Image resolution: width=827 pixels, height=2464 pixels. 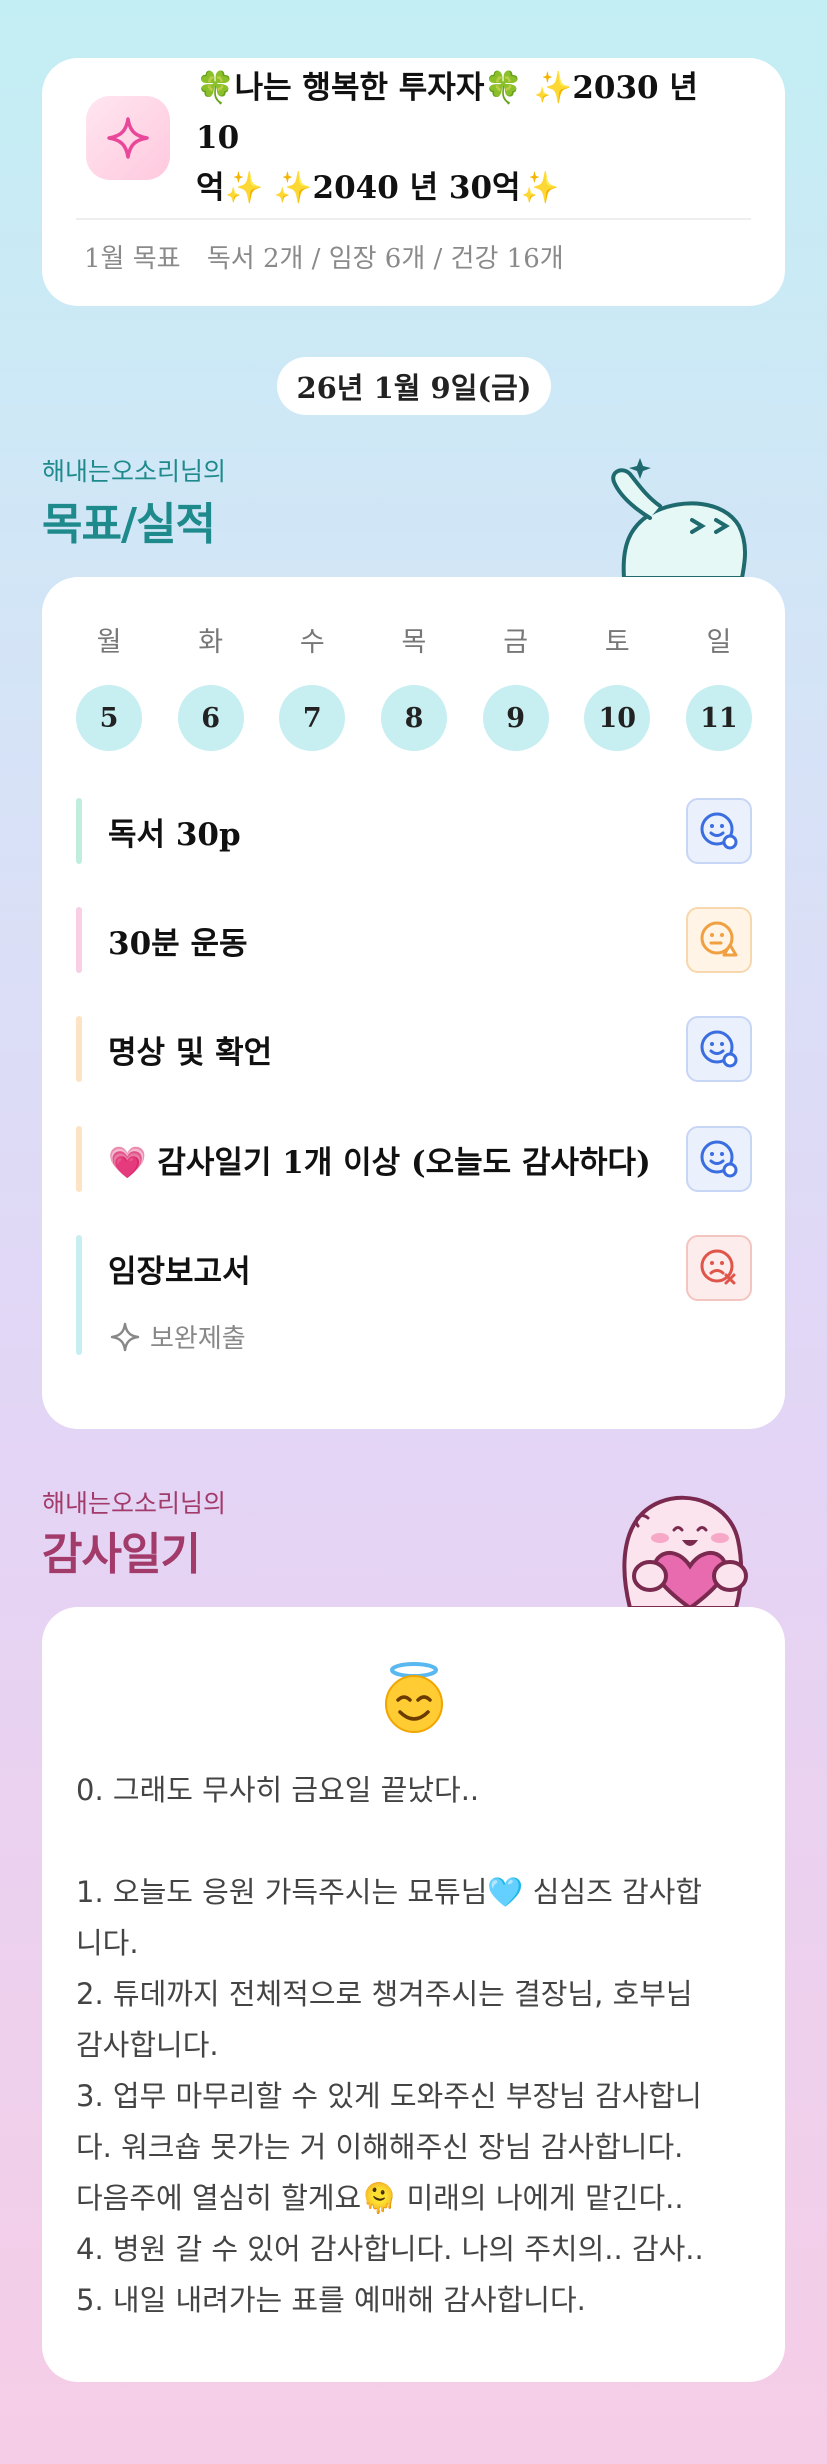 What do you see at coordinates (379, 1162) in the screenshot?
I see `task-label: 💗 감사일기 1개 이상 (오늘도 감사하다)` at bounding box center [379, 1162].